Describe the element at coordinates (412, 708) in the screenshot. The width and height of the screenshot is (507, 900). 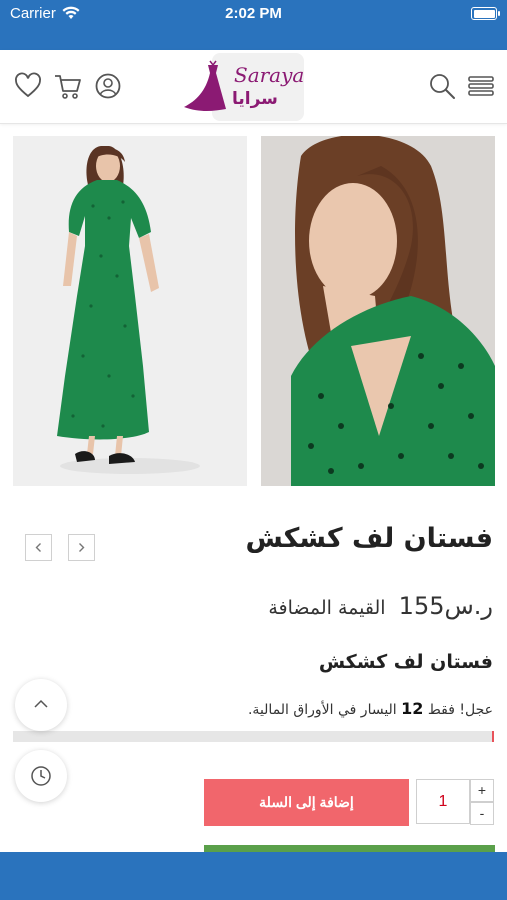
I see `stock-count: 12` at that location.